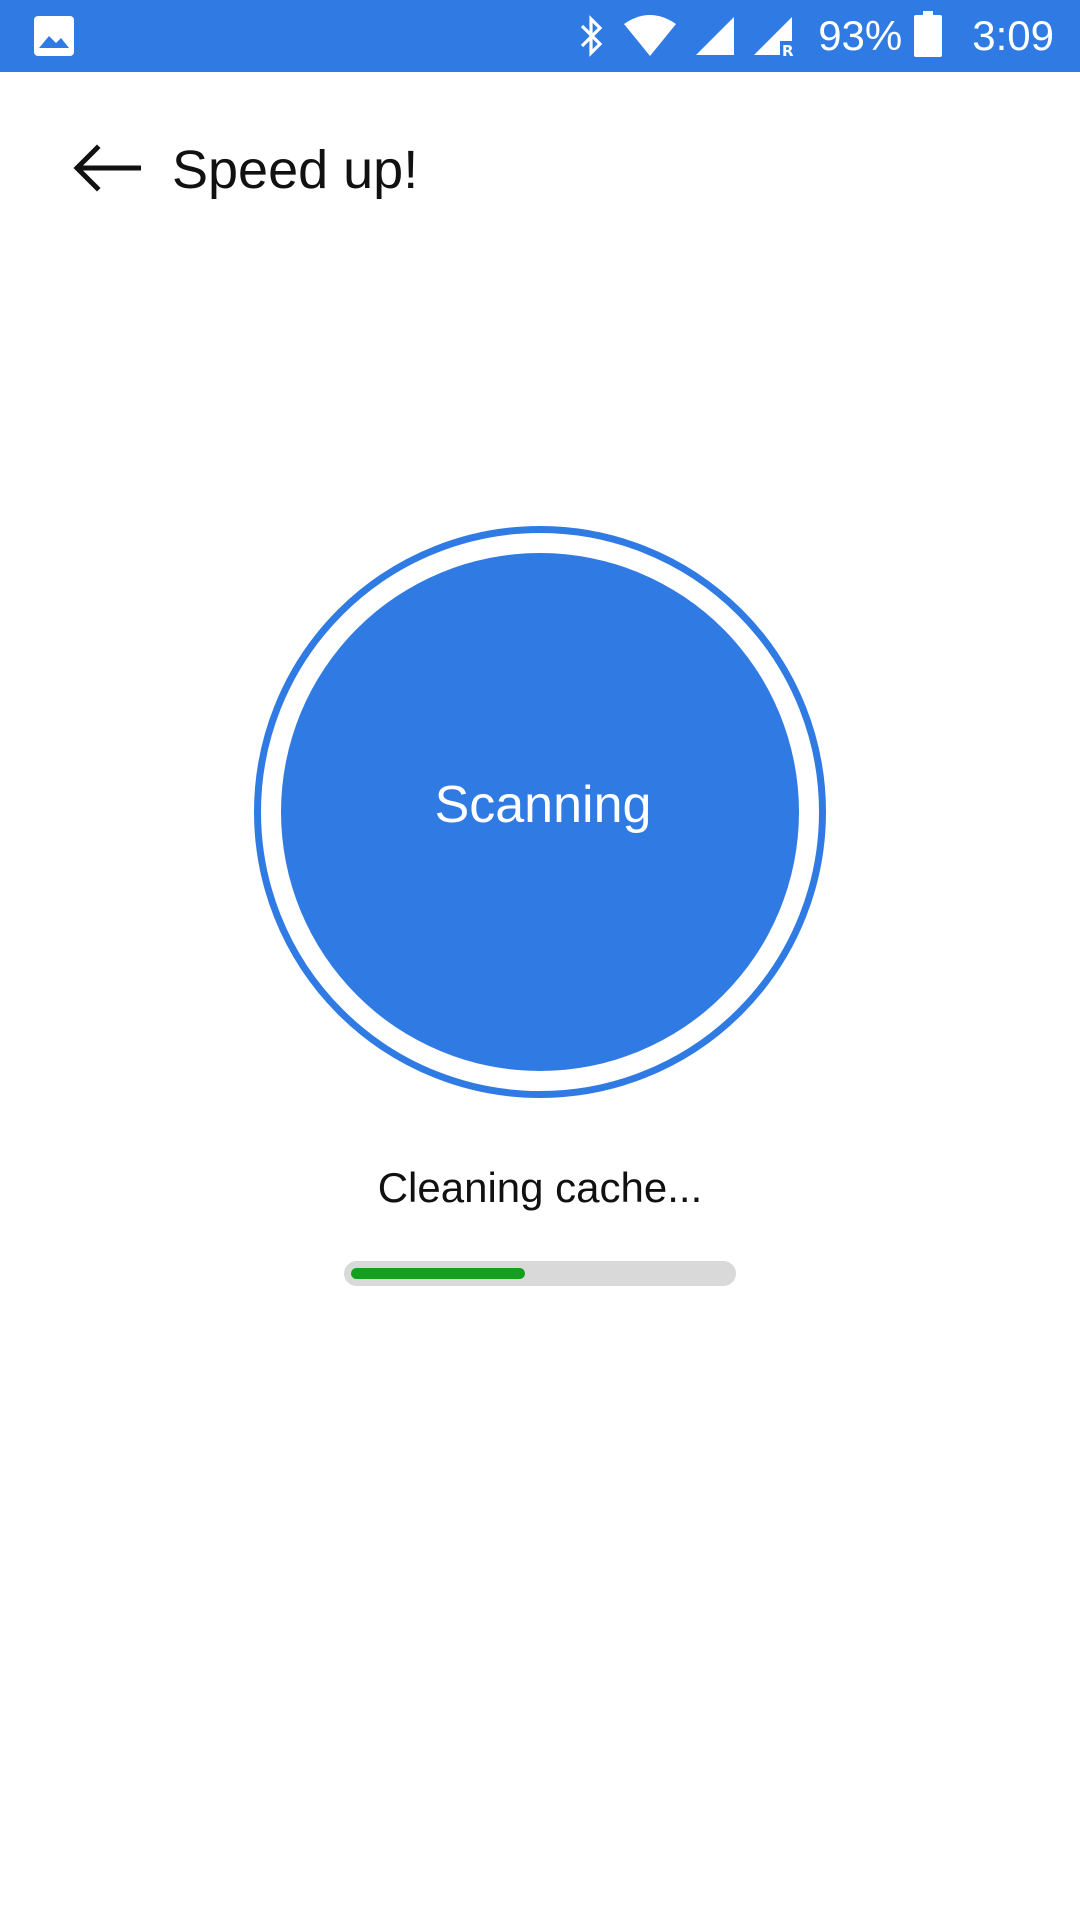 The image size is (1080, 1920). Describe the element at coordinates (543, 805) in the screenshot. I see `scan-label: Scanning` at that location.